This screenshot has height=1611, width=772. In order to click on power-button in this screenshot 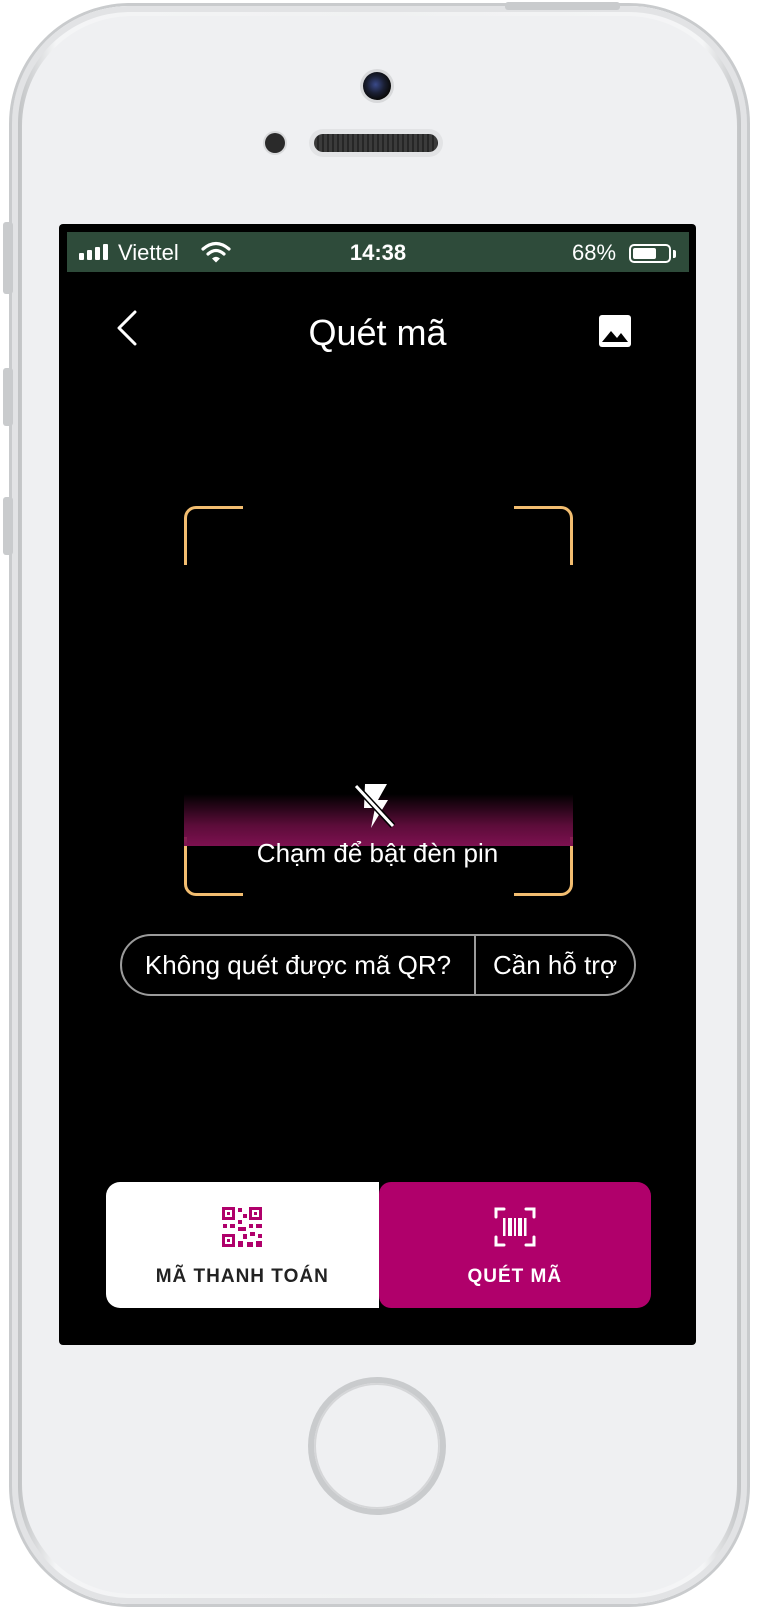, I will do `click(562, 6)`.